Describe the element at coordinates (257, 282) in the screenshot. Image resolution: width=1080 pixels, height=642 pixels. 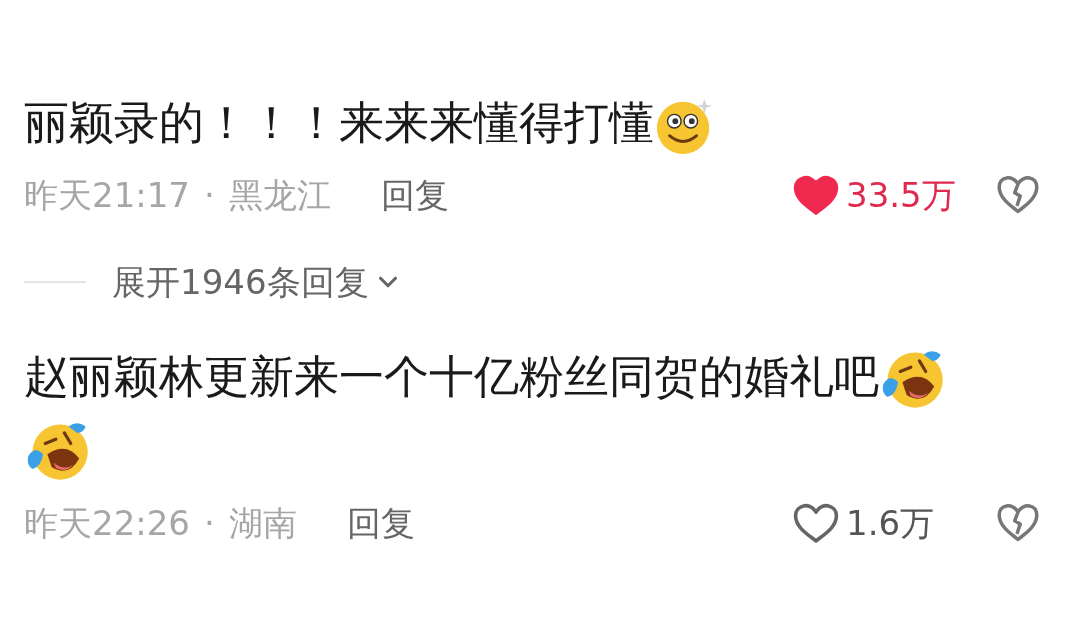
I see `expand-replies-button: 展开1946条回复` at that location.